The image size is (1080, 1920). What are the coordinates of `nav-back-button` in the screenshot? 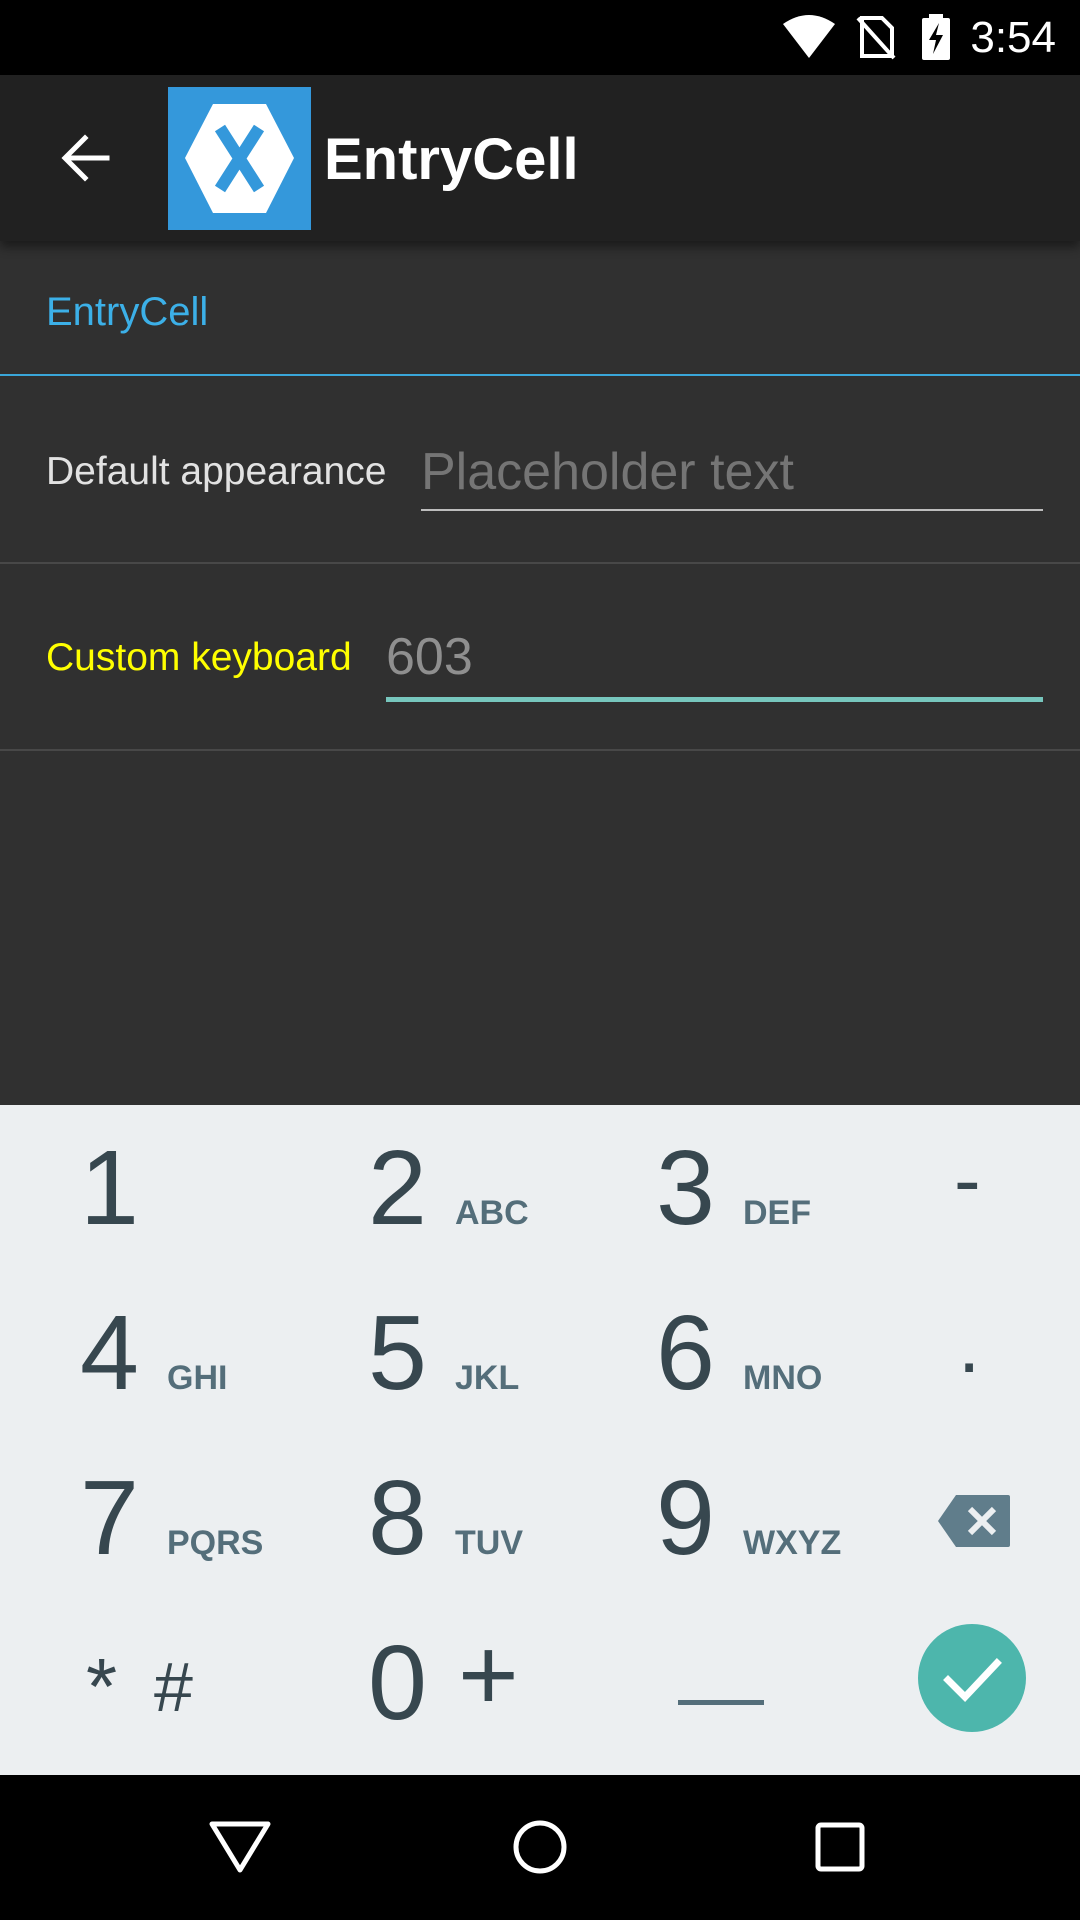 It's located at (240, 1847).